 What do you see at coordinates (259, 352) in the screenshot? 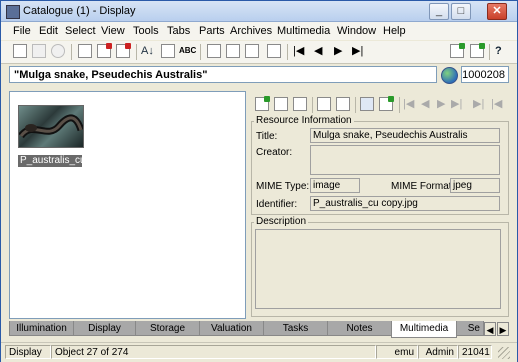
I see `status-bar: Display Object 27 of 274 emu Admin 21041` at bounding box center [259, 352].